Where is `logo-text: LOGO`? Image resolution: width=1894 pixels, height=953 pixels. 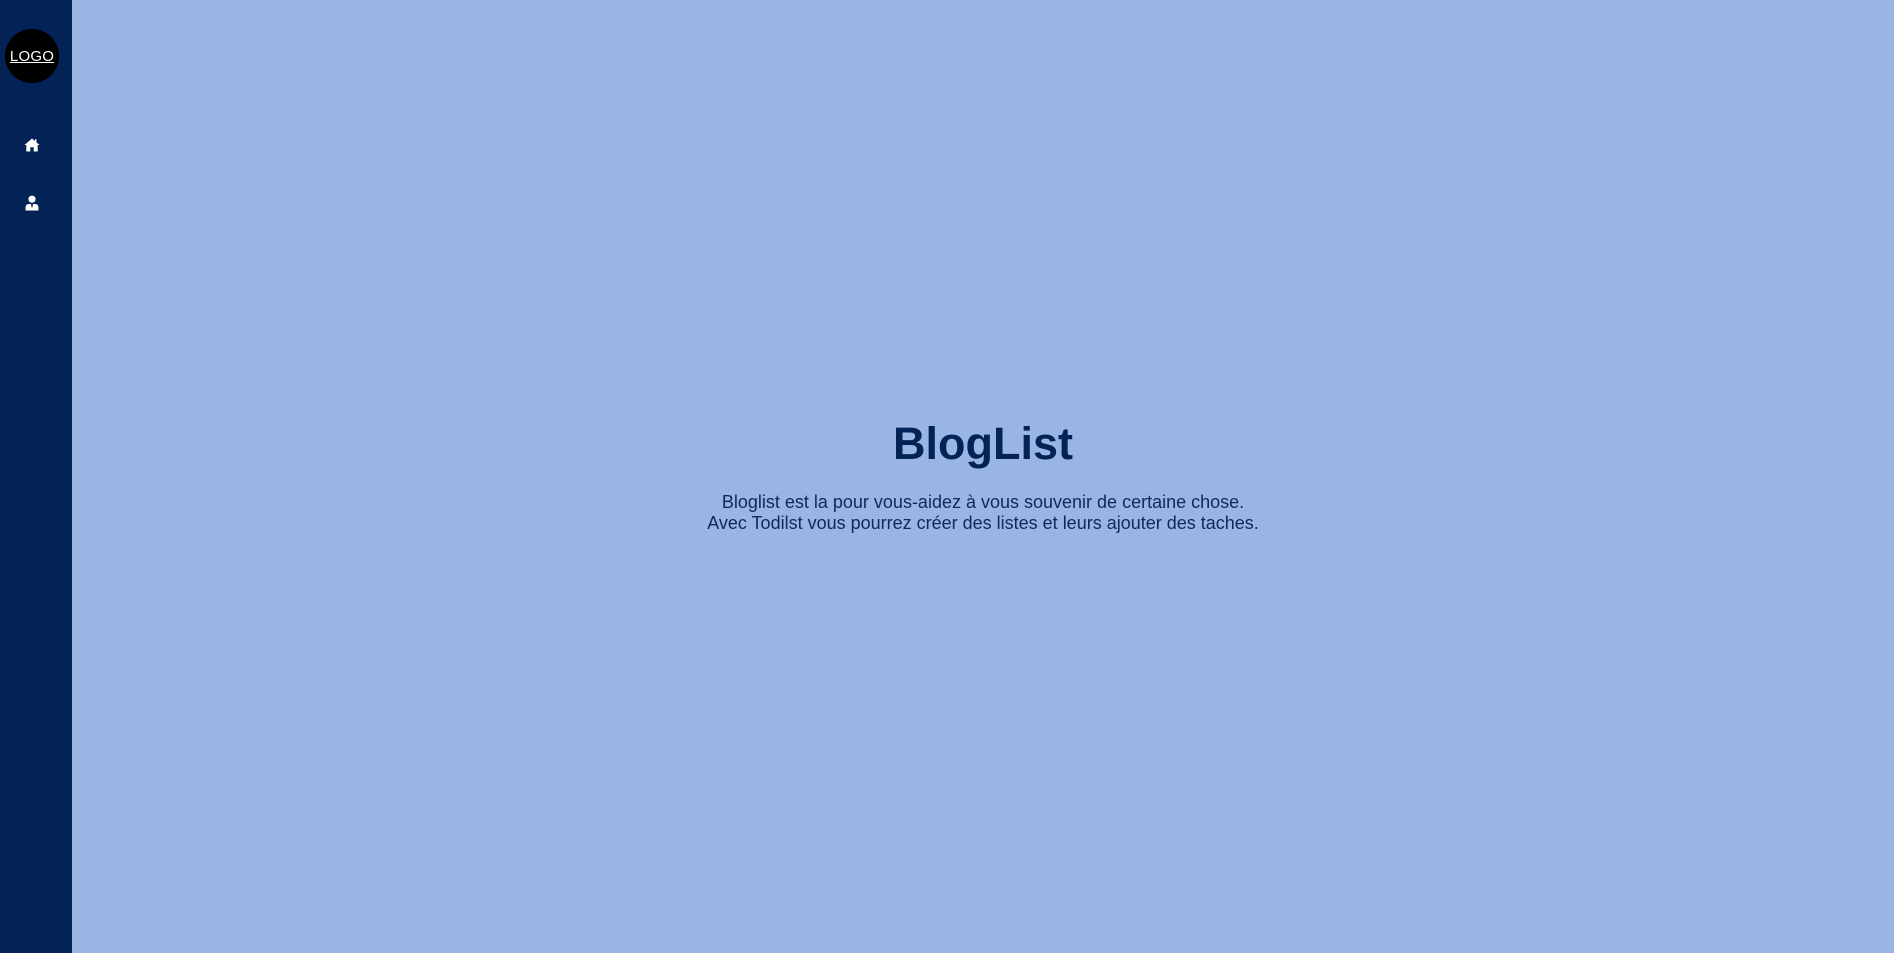 logo-text: LOGO is located at coordinates (32, 56).